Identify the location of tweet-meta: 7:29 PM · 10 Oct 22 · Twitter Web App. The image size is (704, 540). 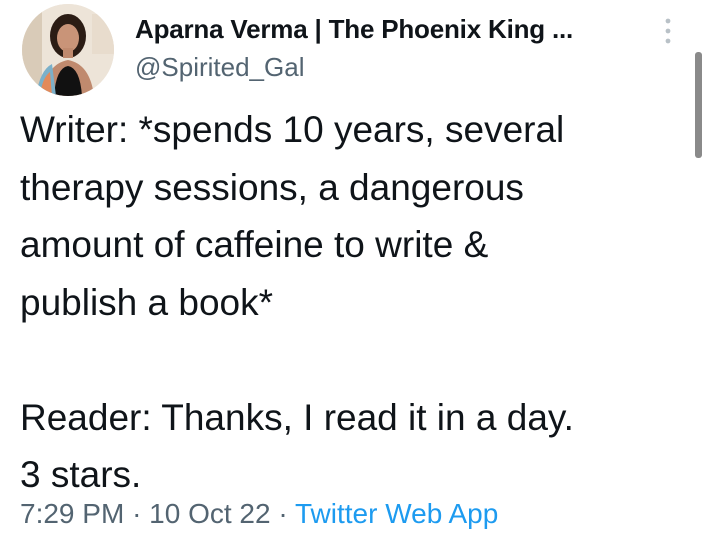
(259, 514).